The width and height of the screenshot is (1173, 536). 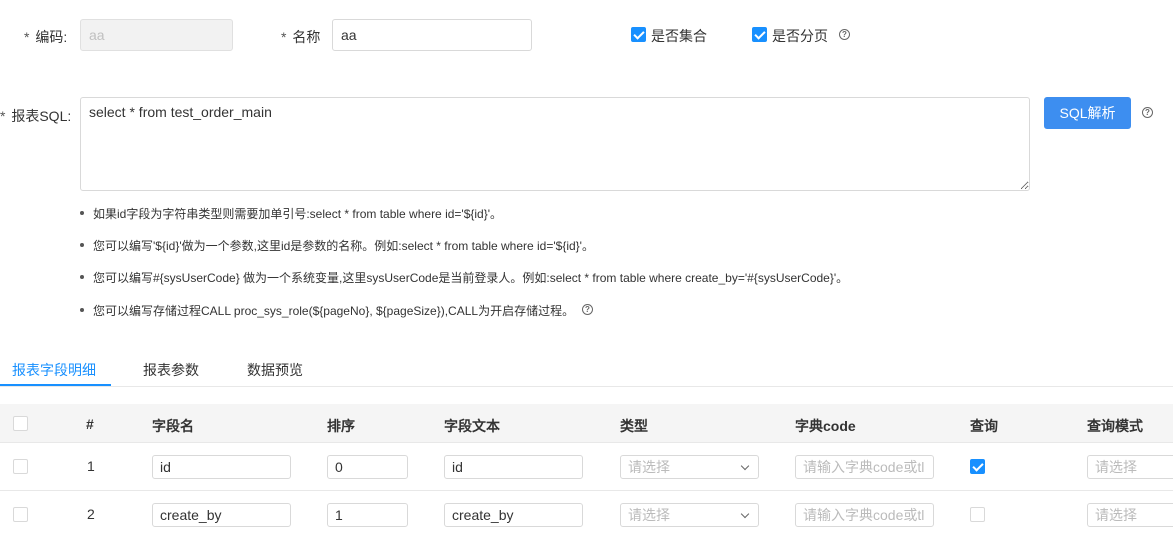 What do you see at coordinates (173, 426) in the screenshot?
I see `column-header-field-name: 字段名` at bounding box center [173, 426].